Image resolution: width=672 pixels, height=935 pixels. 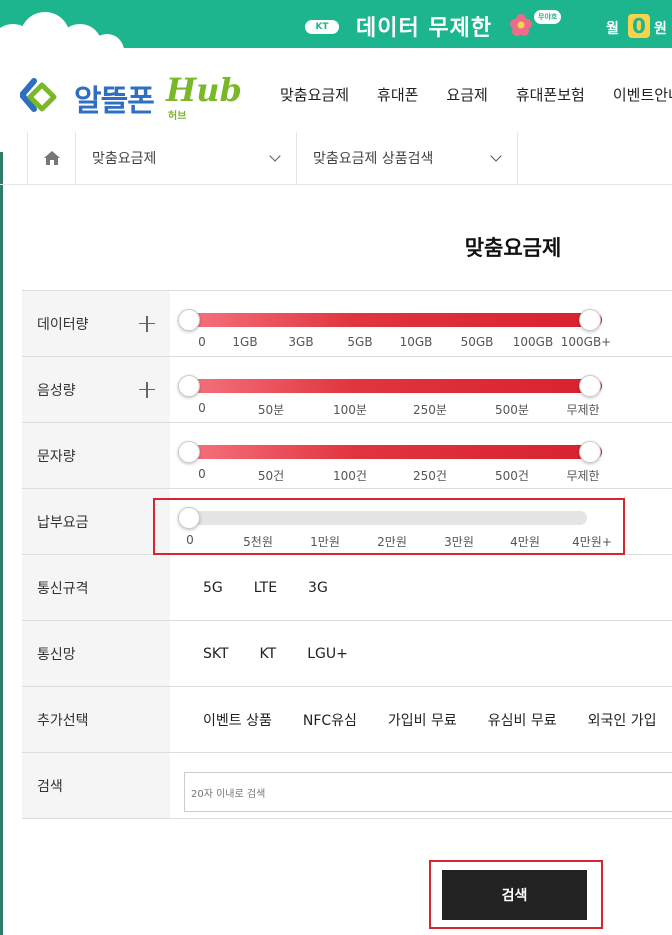 What do you see at coordinates (271, 476) in the screenshot?
I see `tick-label: 50건` at bounding box center [271, 476].